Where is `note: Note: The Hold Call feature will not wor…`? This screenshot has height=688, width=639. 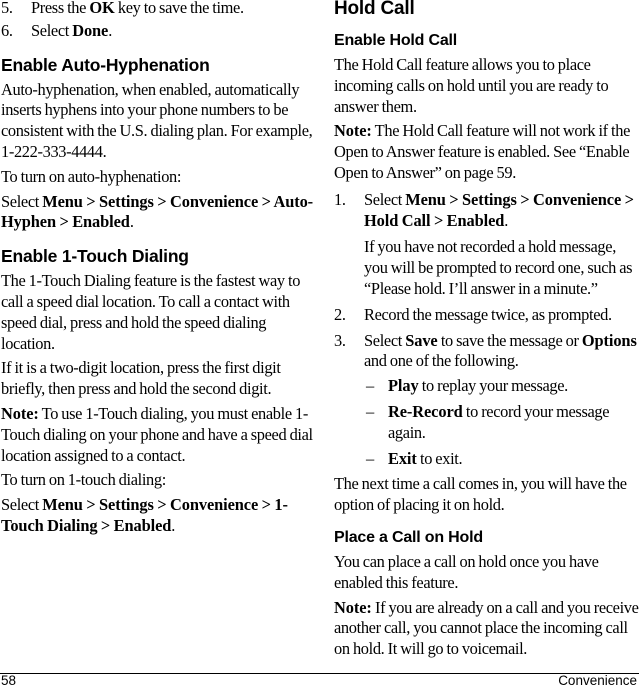
note: Note: The Hold Call feature will not wor… is located at coordinates (482, 151).